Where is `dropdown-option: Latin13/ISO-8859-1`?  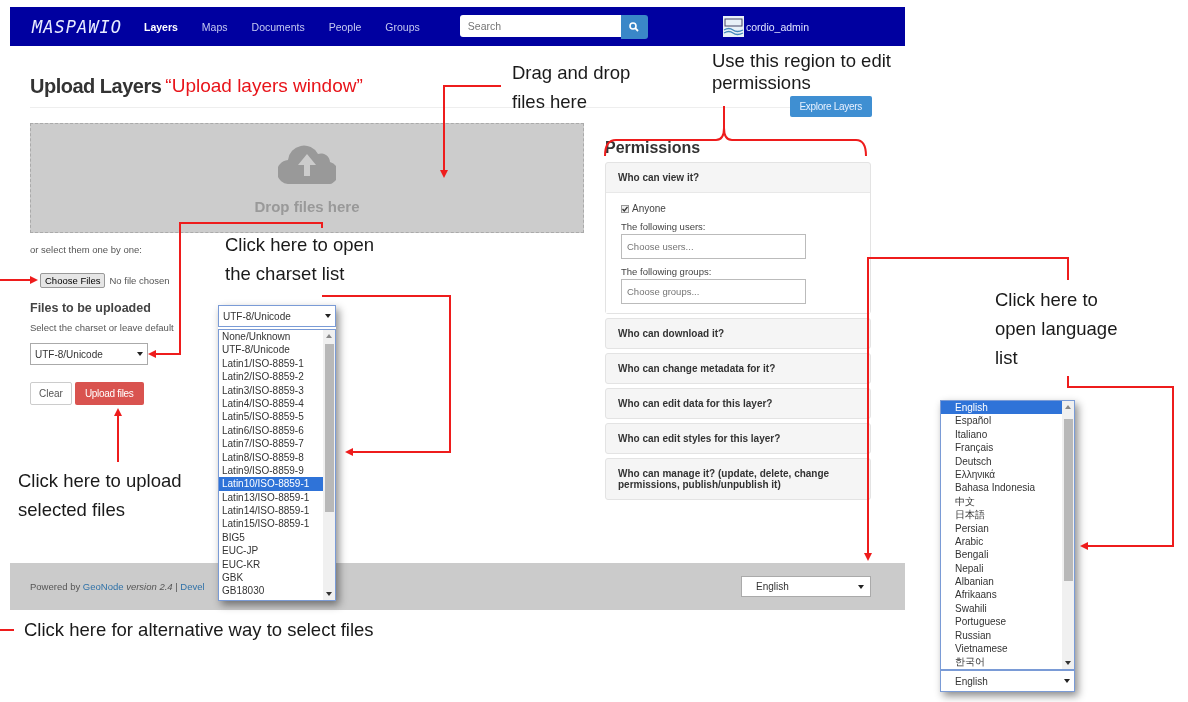
dropdown-option: Latin13/ISO-8859-1 is located at coordinates (271, 497).